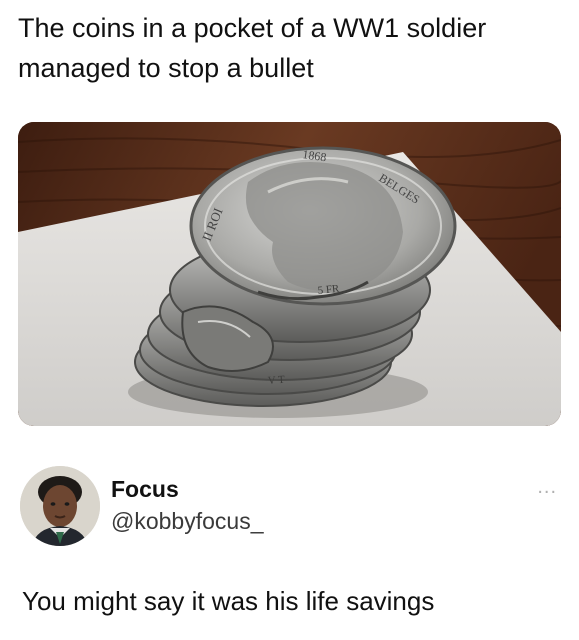 Image resolution: width=579 pixels, height=640 pixels. I want to click on coin-edge-text-1: 5 FR, so click(328, 290).